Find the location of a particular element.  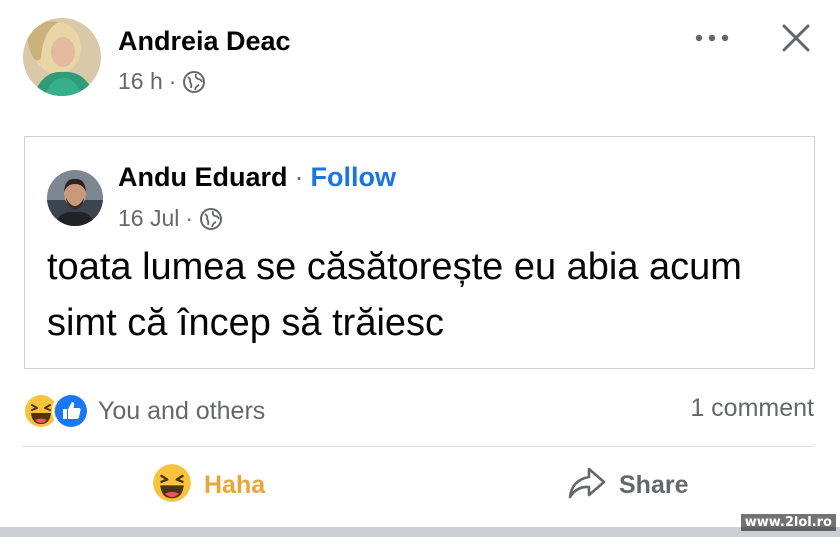

shared-author-row: Andu Eduard · Follow is located at coordinates (257, 177).